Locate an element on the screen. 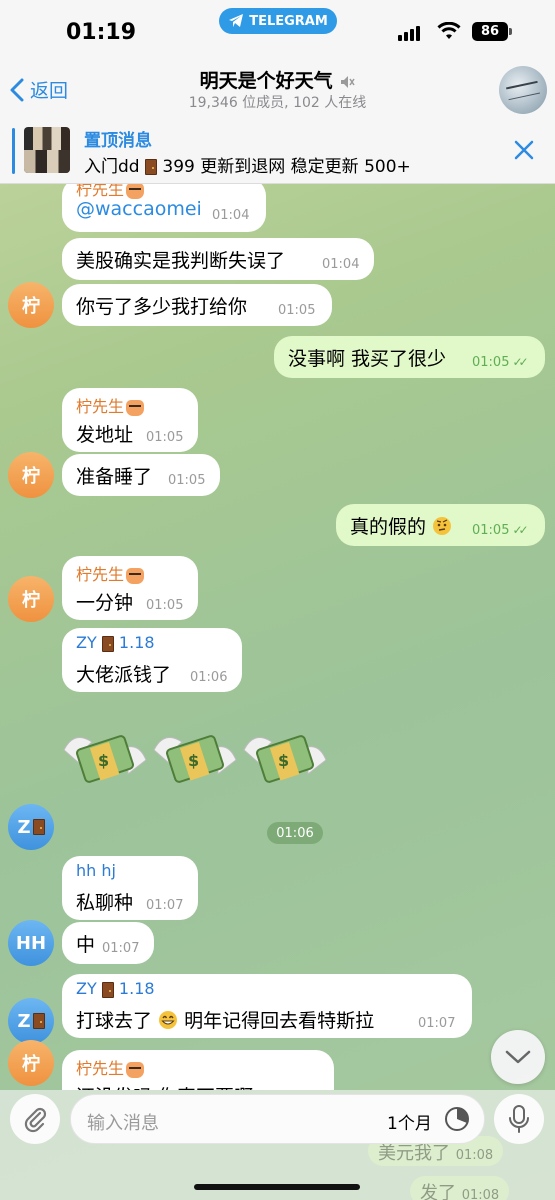 The image size is (555, 1200). sender-avatar: HH is located at coordinates (31, 943).